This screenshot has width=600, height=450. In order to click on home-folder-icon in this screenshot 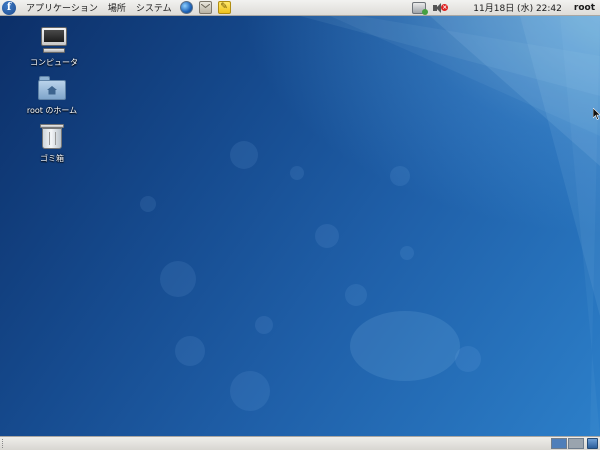, I will do `click(52, 88)`.